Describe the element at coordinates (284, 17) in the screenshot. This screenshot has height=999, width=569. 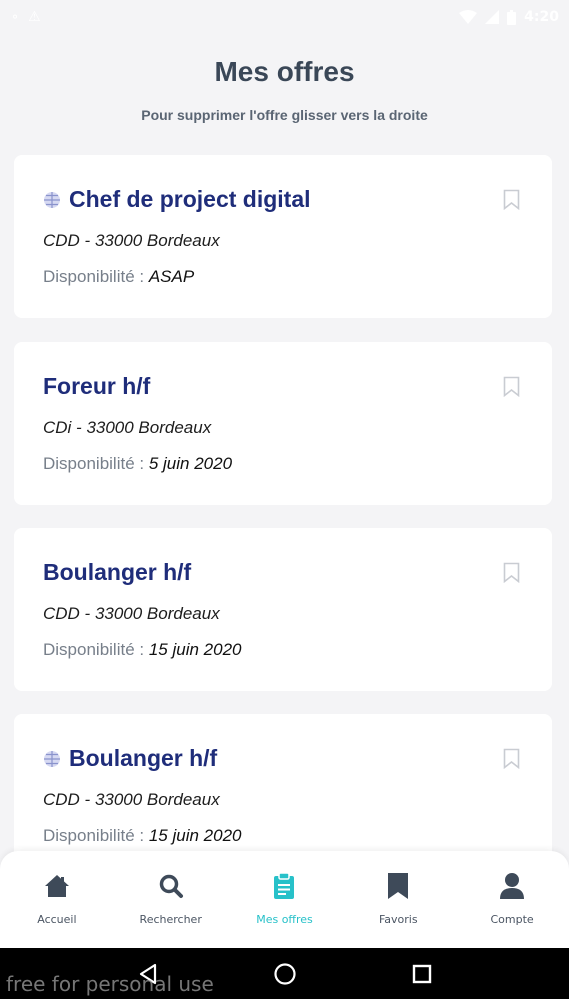
I see `status-bar: ⚬ ⚠ 4:20` at that location.